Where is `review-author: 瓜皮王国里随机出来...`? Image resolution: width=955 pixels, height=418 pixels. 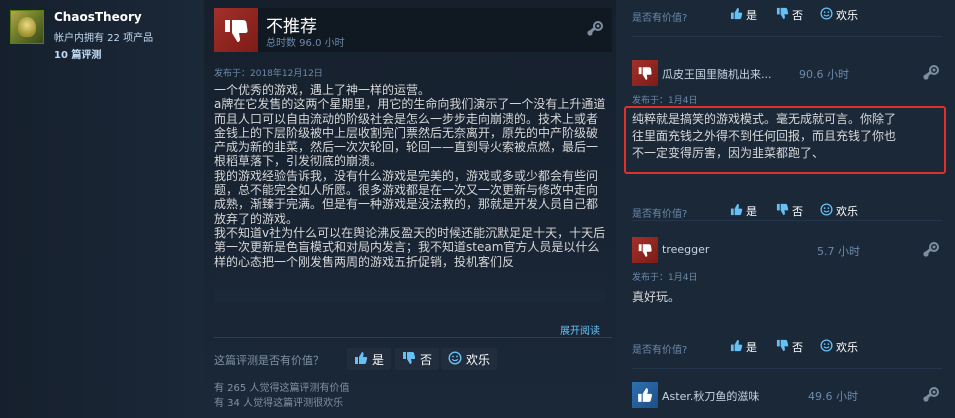
review-author: 瓜皮王国里随机出来... is located at coordinates (717, 74).